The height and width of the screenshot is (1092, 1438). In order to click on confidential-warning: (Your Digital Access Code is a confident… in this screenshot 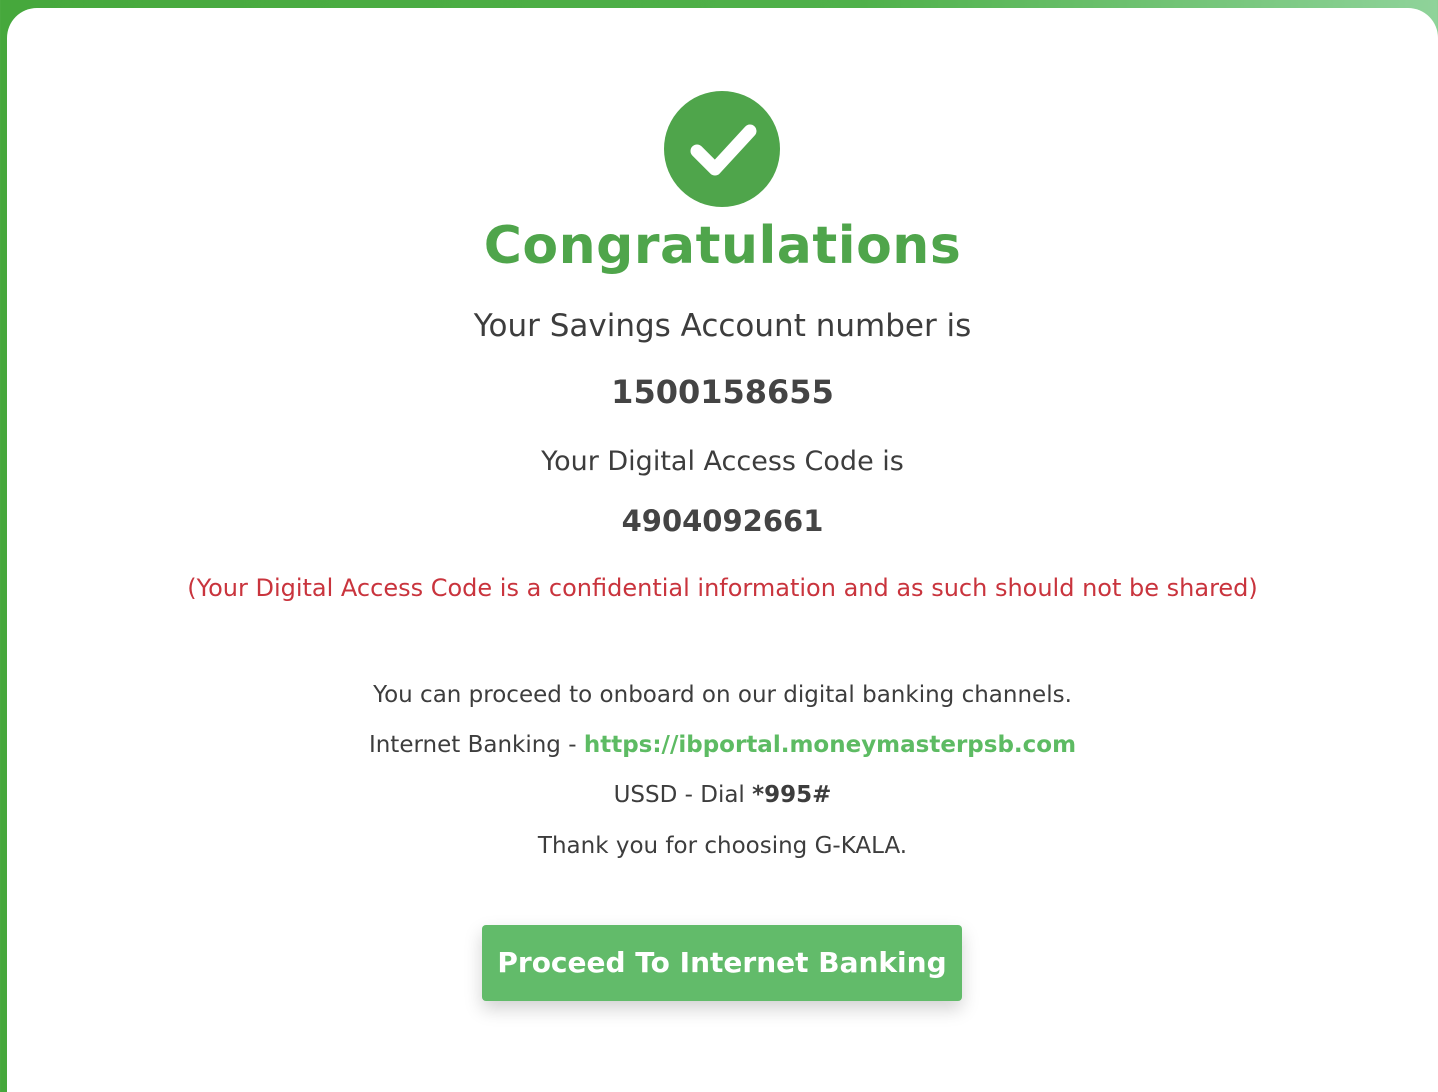, I will do `click(722, 588)`.